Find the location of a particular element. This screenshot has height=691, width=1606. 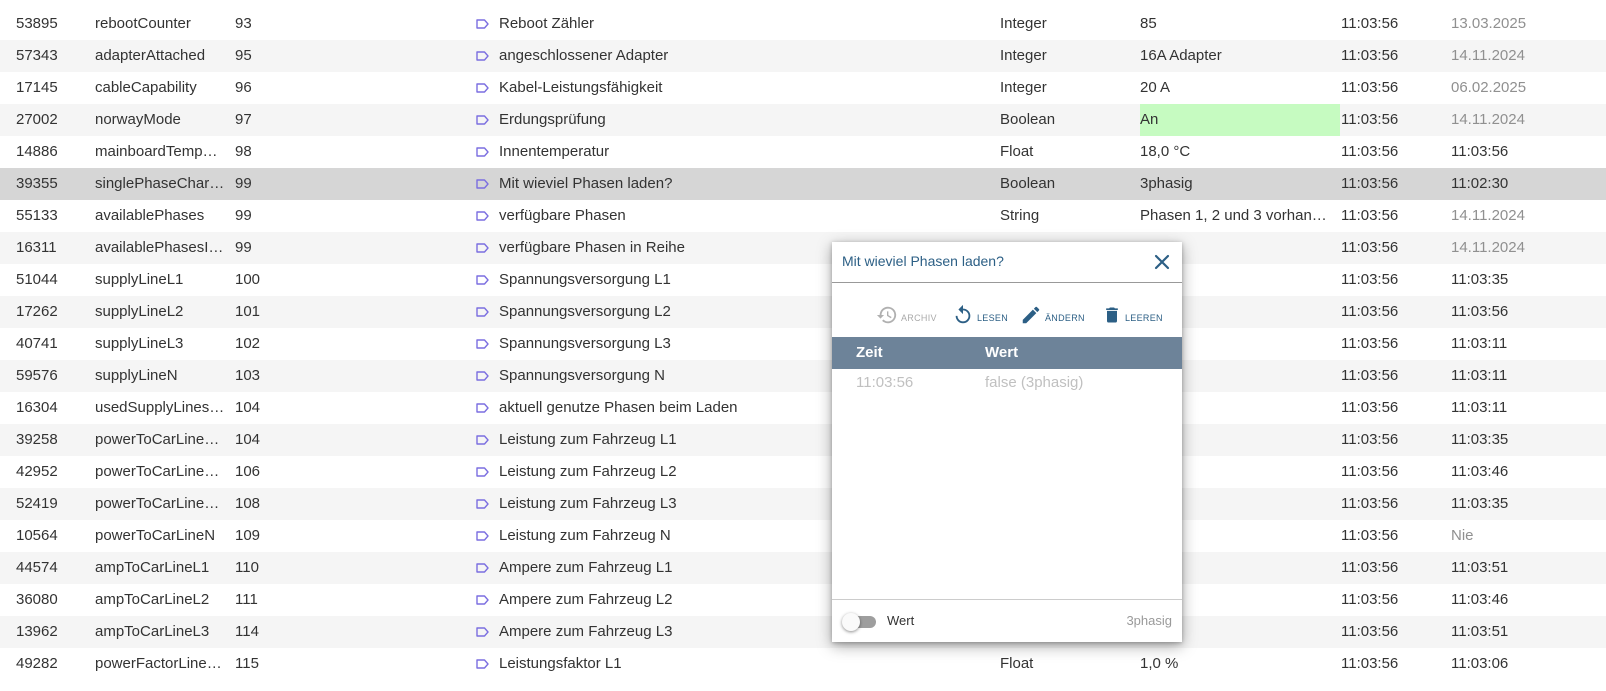

state-value: 20 A is located at coordinates (1240, 88).